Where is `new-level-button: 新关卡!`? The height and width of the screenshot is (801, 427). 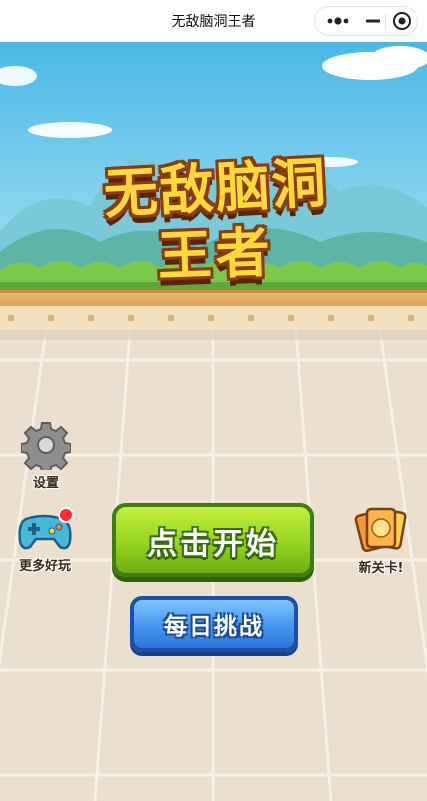
new-level-button: 新关卡! is located at coordinates (381, 540).